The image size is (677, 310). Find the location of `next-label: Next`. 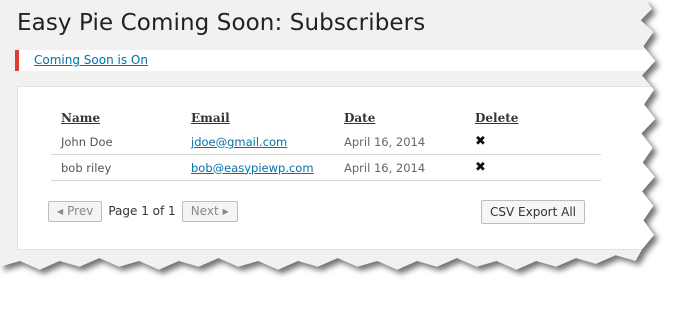

next-label: Next is located at coordinates (204, 211).